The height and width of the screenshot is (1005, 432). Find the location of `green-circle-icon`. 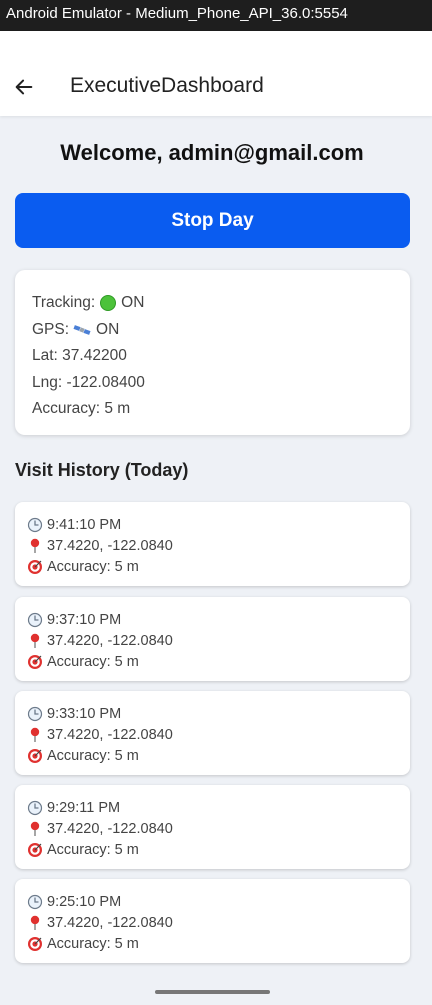

green-circle-icon is located at coordinates (108, 303).